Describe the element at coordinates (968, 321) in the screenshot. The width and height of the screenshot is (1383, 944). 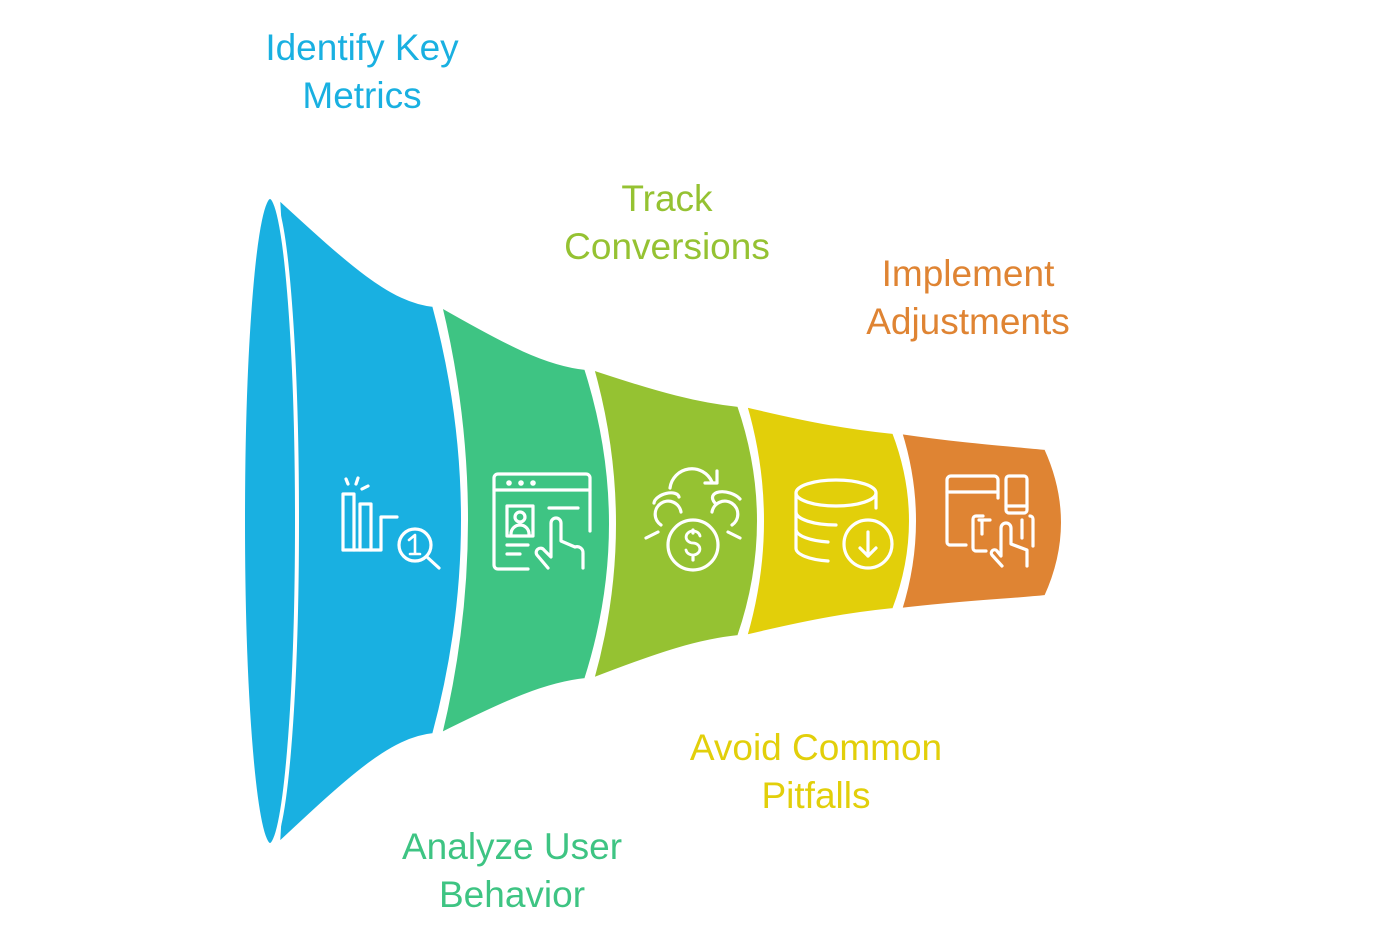
I see `stage-label-line: Adjustments` at that location.